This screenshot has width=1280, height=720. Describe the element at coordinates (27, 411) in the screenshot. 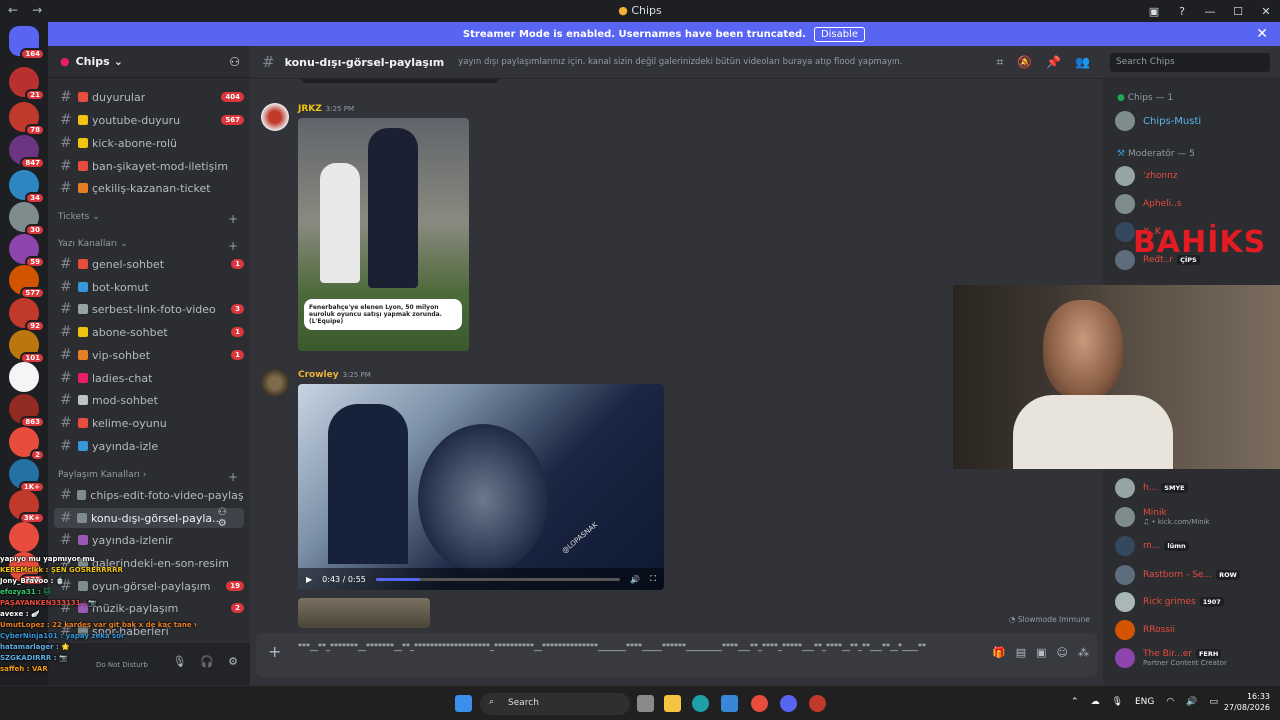

I see `server-icon: 863` at that location.